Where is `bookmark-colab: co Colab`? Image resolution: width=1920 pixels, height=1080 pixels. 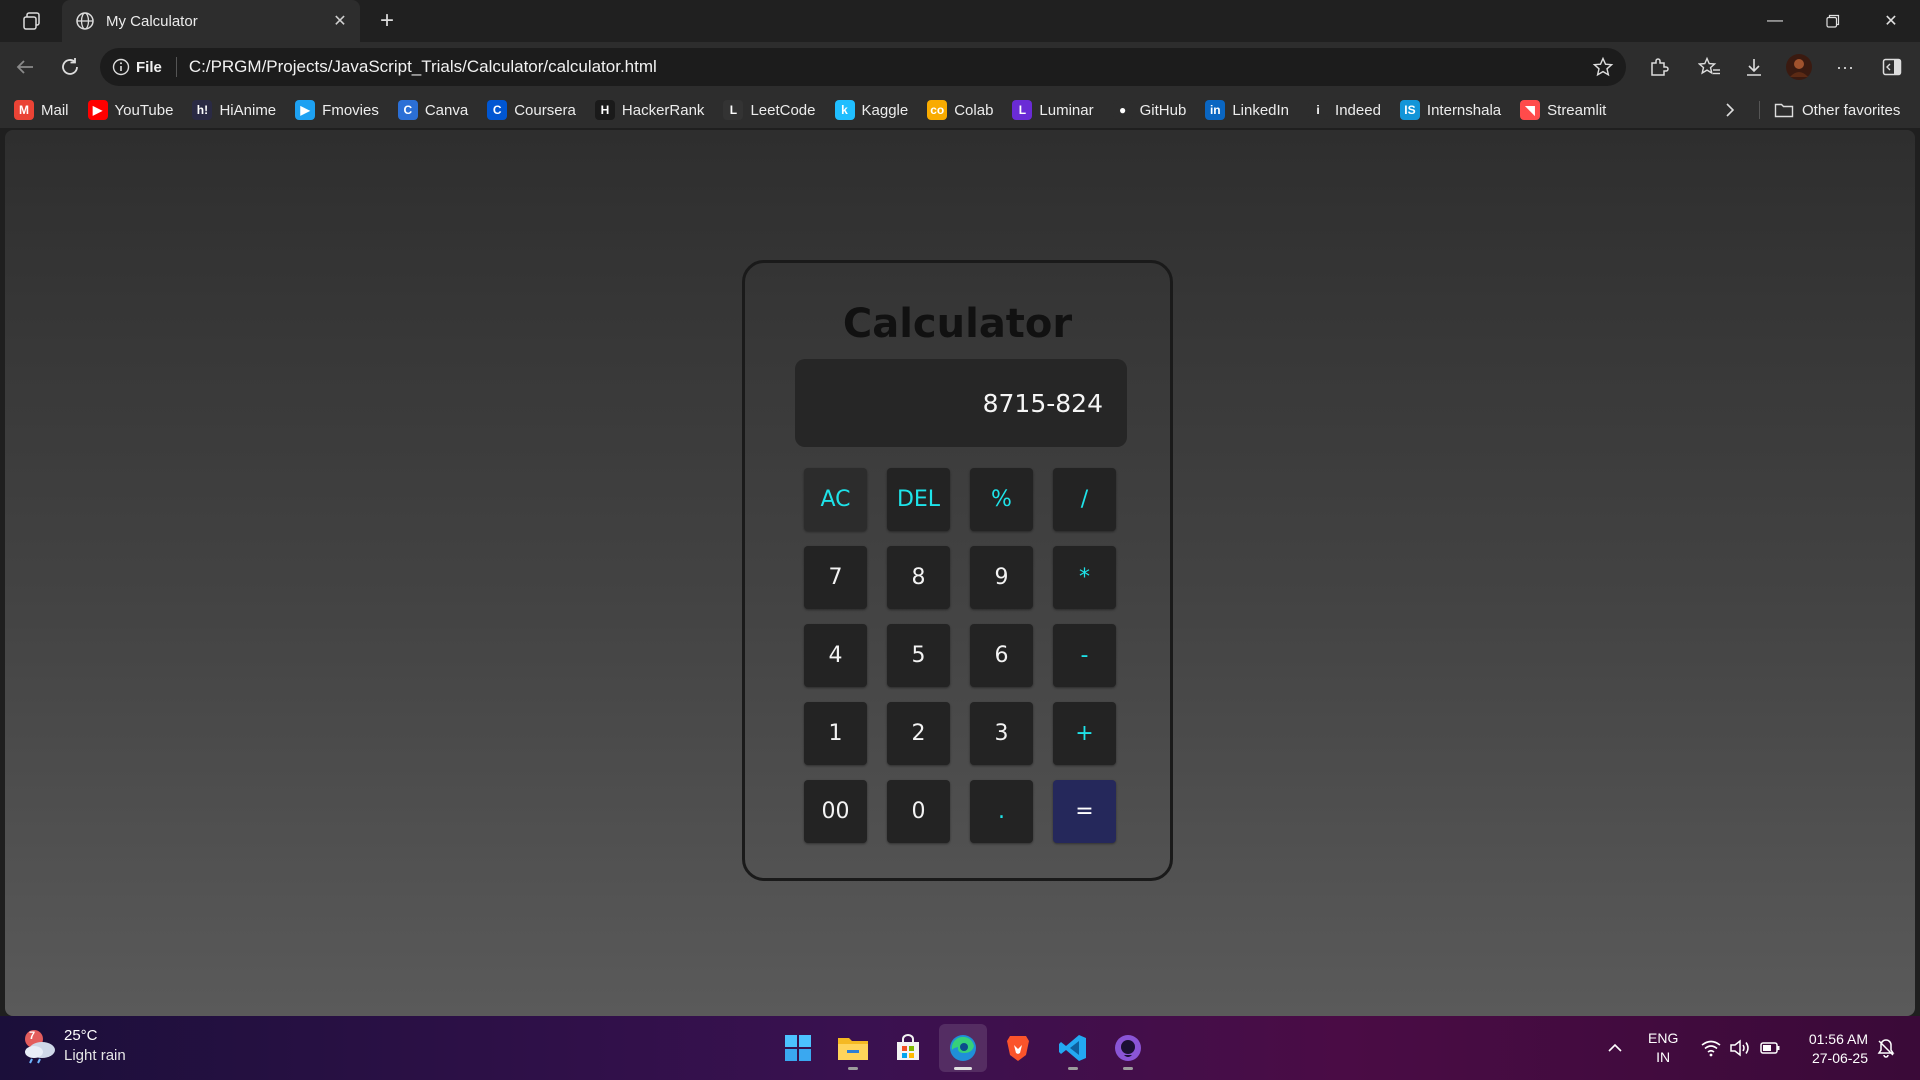 bookmark-colab: co Colab is located at coordinates (960, 110).